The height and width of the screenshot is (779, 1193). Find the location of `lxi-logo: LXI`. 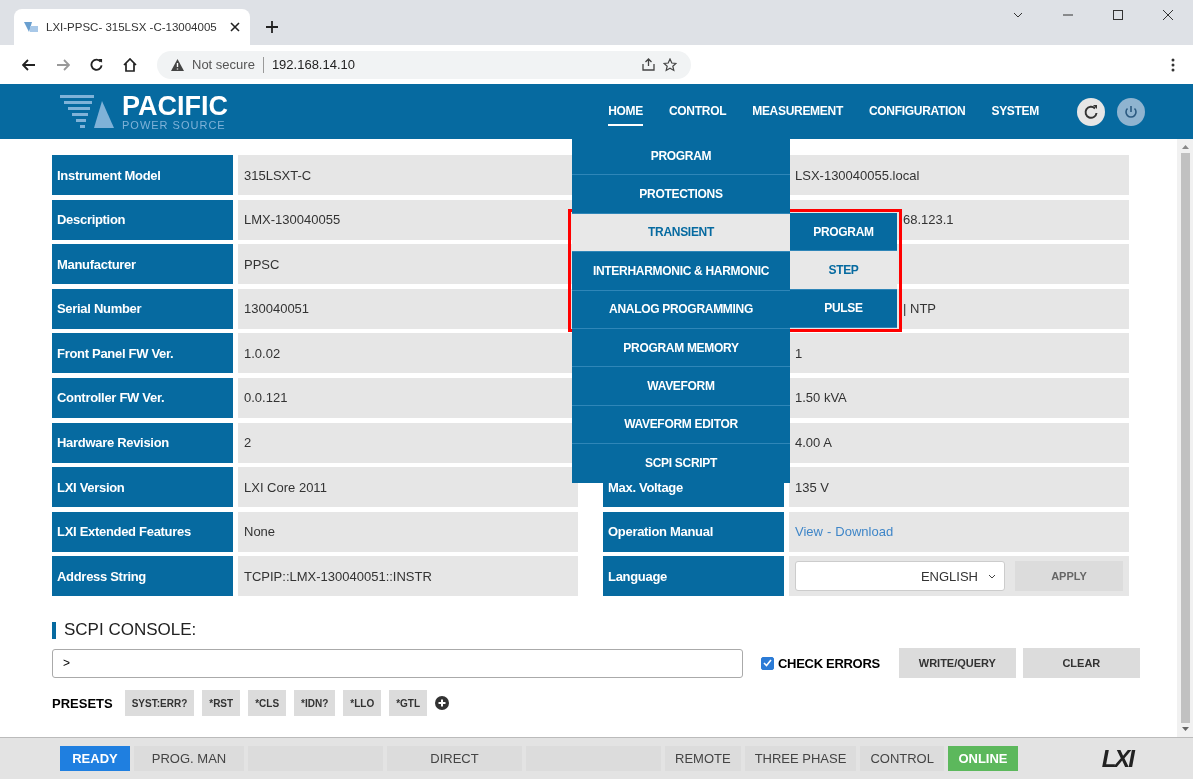

lxi-logo: LXI is located at coordinates (1117, 758).